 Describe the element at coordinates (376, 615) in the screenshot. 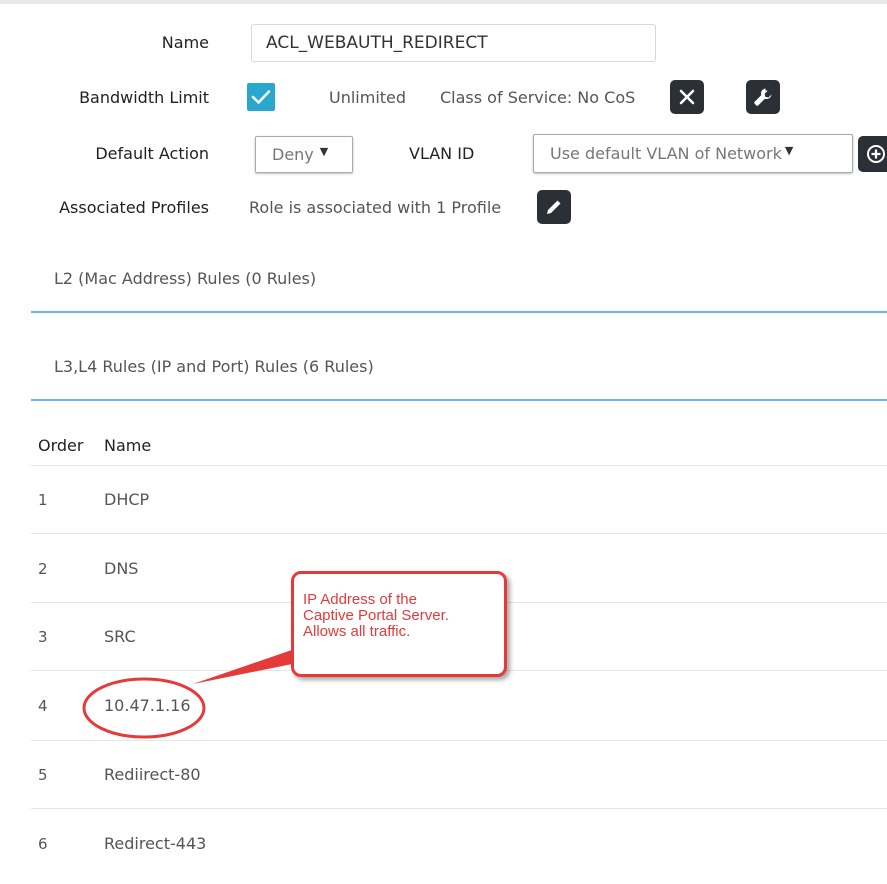

I see `callout-line: Captive Portal Server.` at that location.